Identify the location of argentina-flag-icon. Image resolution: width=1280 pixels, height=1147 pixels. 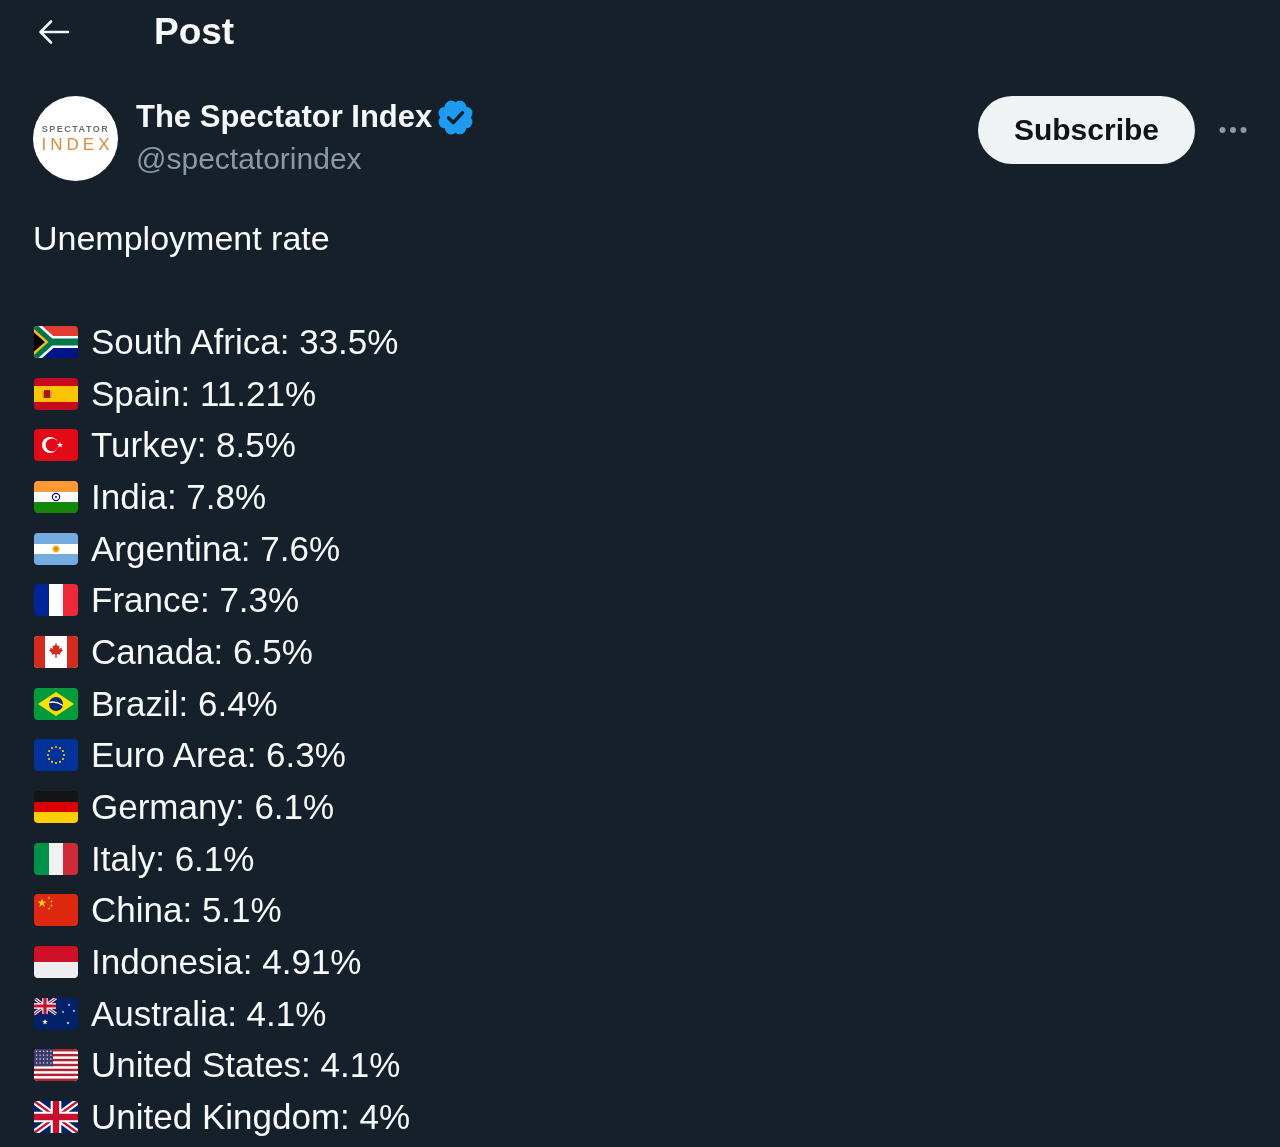
(56, 548).